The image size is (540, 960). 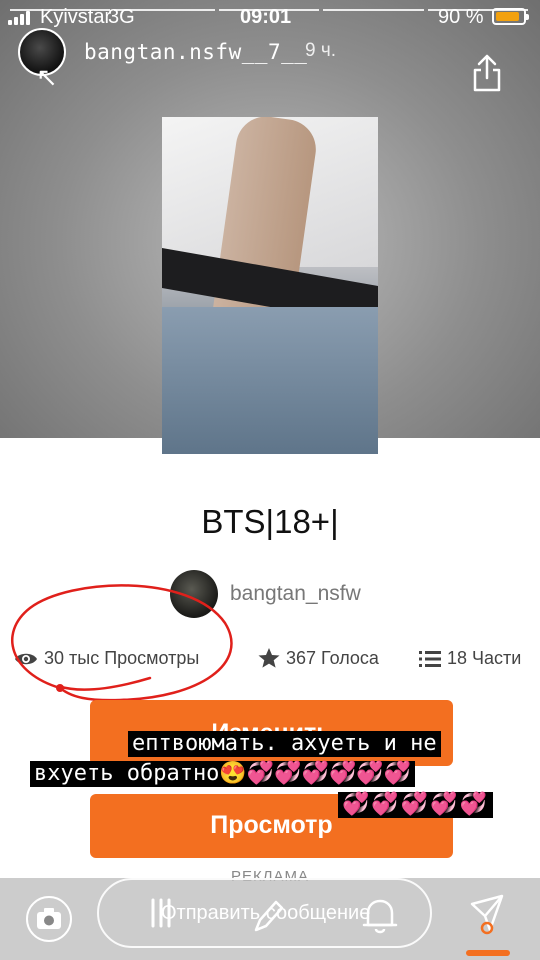 What do you see at coordinates (380, 916) in the screenshot?
I see `bell-icon` at bounding box center [380, 916].